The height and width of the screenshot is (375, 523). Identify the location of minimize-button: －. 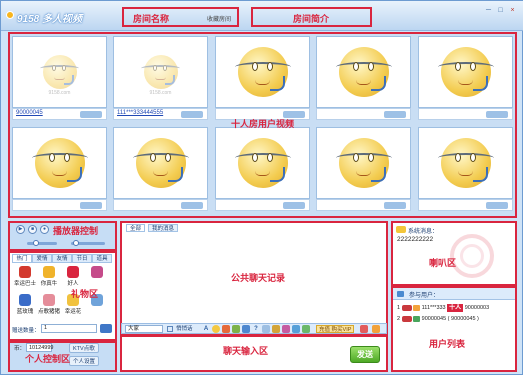
(488, 11).